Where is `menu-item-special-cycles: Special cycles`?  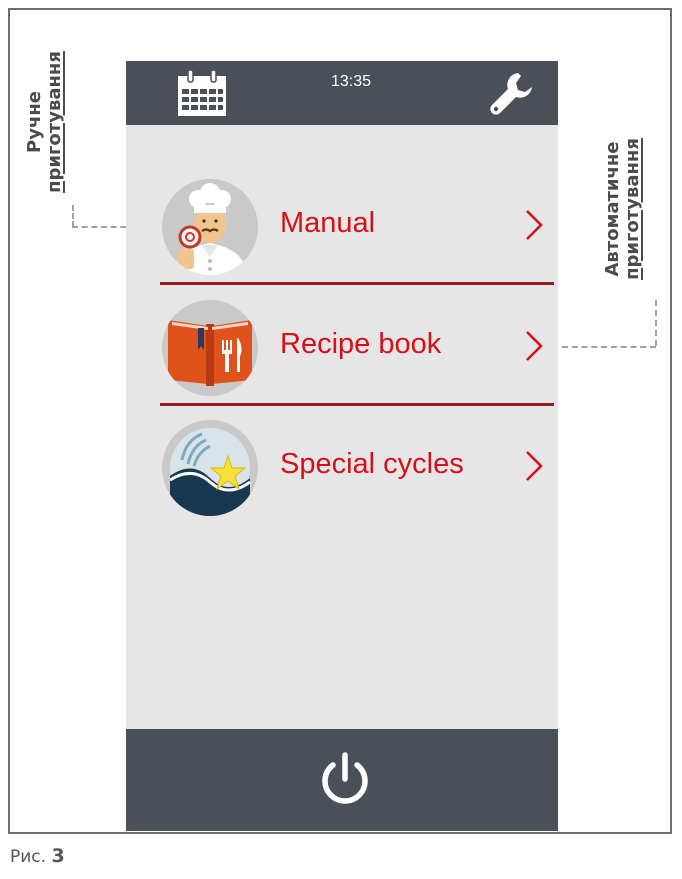 menu-item-special-cycles: Special cycles is located at coordinates (342, 466).